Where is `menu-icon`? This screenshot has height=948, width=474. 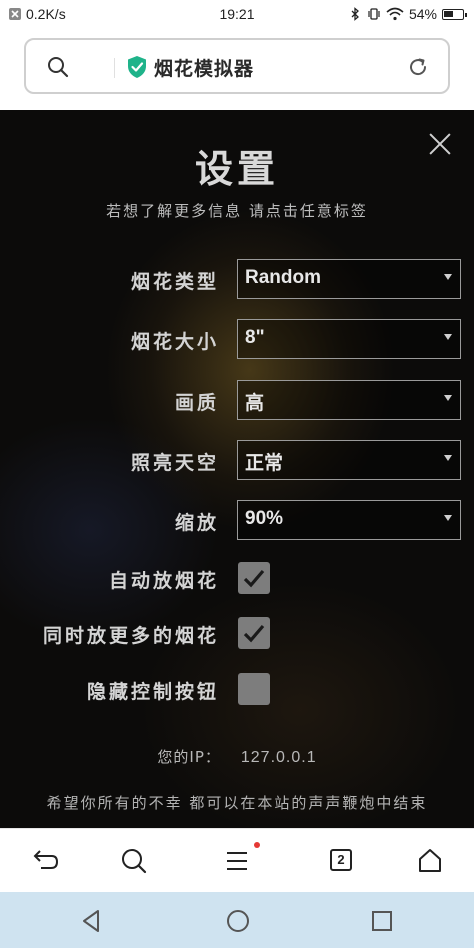 menu-icon is located at coordinates (238, 861).